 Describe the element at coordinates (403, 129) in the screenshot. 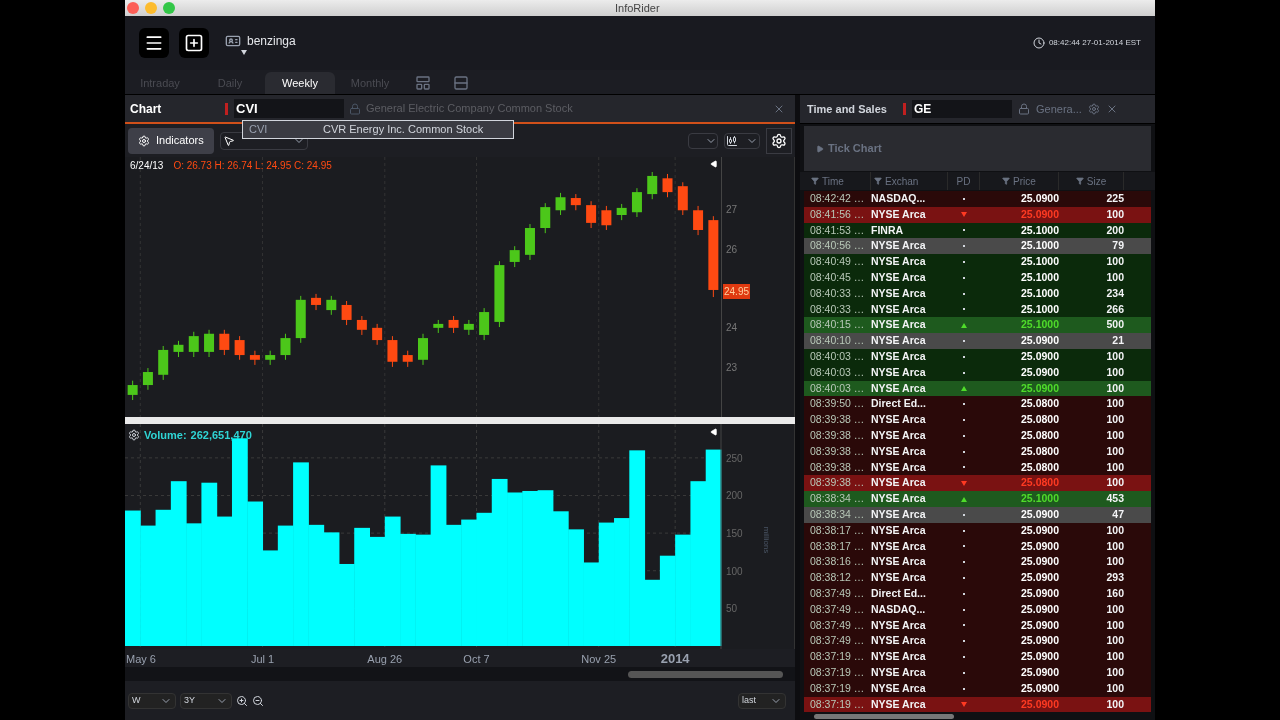

I see `autocomplete-name: CVR Energy Inc. Common Stock` at that location.